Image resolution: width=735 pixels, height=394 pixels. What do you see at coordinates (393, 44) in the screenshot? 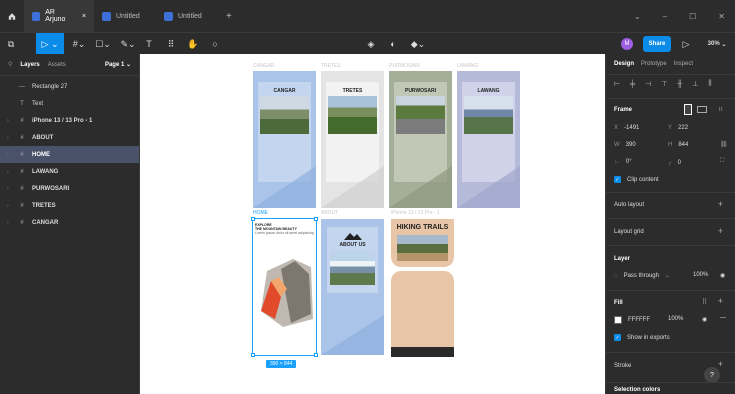
I see `mask-button: ◐` at bounding box center [393, 44].